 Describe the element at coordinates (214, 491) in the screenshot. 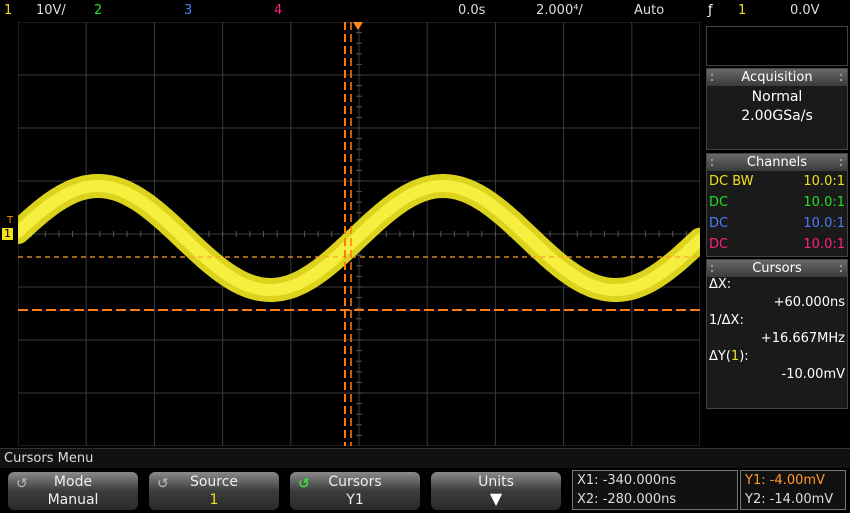

I see `source-softkey: ↺ Source 1` at that location.